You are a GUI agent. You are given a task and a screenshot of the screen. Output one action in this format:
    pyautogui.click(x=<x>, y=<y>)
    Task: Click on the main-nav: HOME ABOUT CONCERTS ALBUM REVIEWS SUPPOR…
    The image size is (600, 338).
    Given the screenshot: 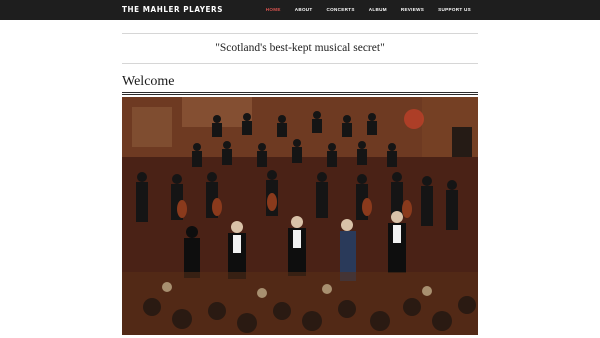 What is the action you would take?
    pyautogui.click(x=368, y=10)
    